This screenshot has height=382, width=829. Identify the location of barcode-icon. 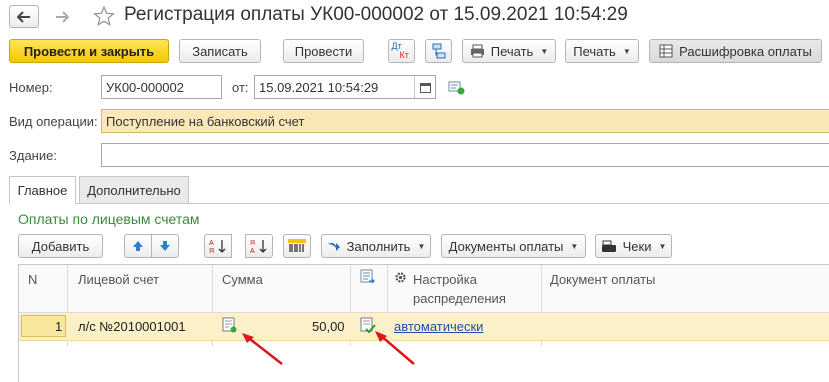
(297, 245).